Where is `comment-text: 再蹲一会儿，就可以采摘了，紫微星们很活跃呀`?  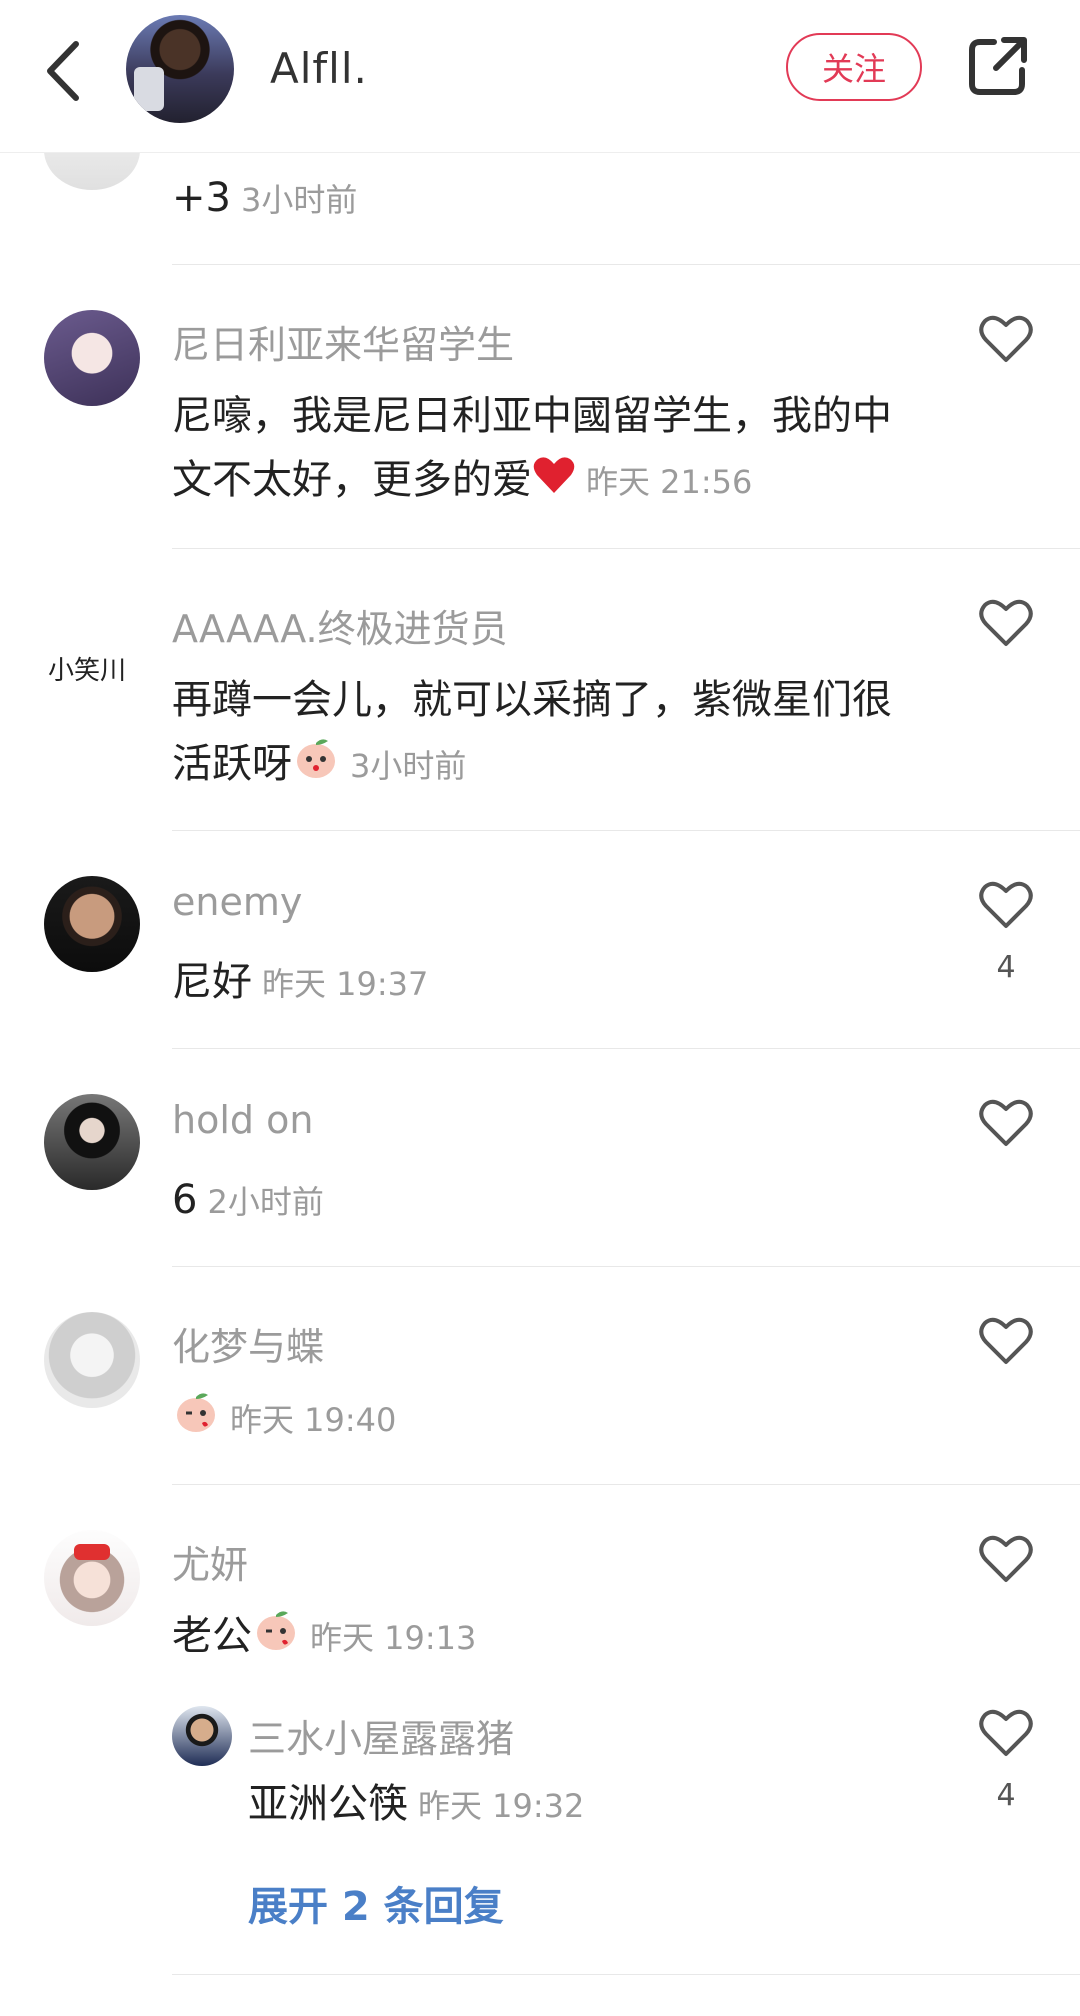 comment-text: 再蹲一会儿，就可以采摘了，紫微星们很活跃呀 is located at coordinates (532, 732).